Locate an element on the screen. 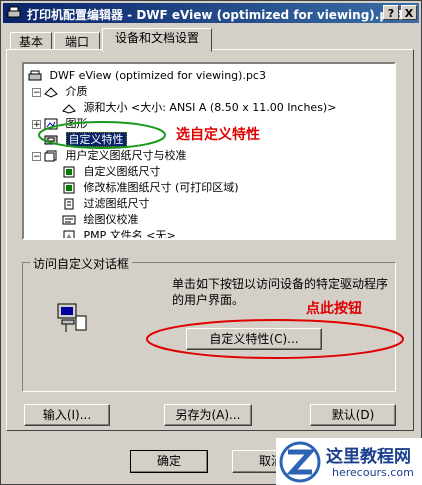 This screenshot has height=485, width=422. tree-item-modify-standard-paper: 修改标准图纸尺寸 (可打印区域) is located at coordinates (150, 188).